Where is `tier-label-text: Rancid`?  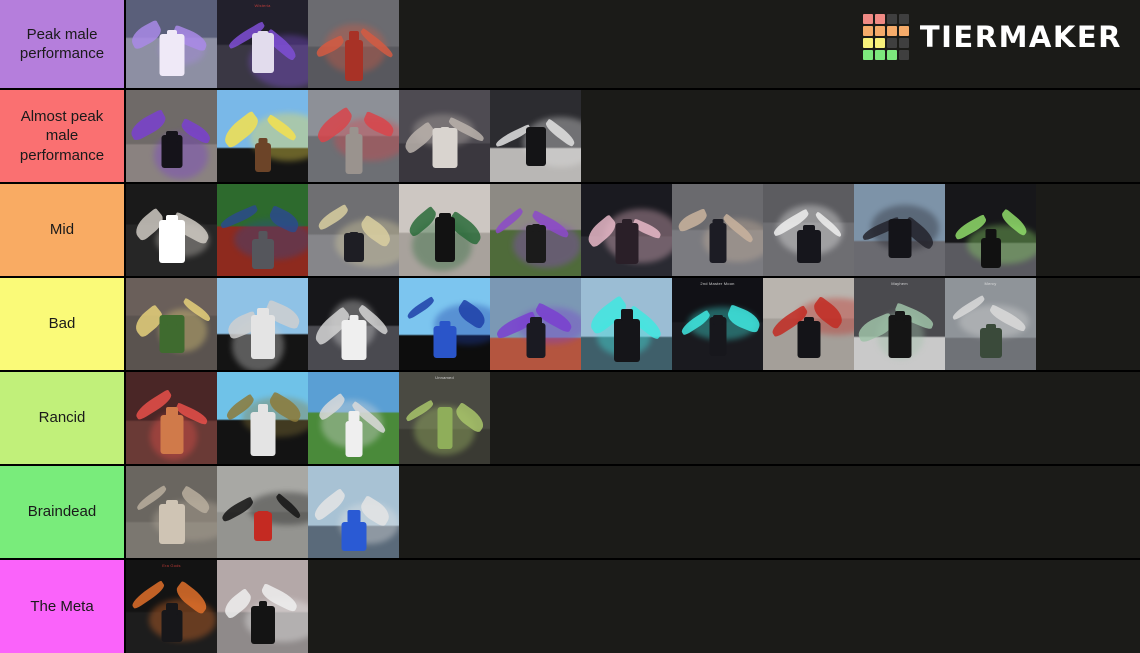 tier-label-text: Rancid is located at coordinates (62, 418).